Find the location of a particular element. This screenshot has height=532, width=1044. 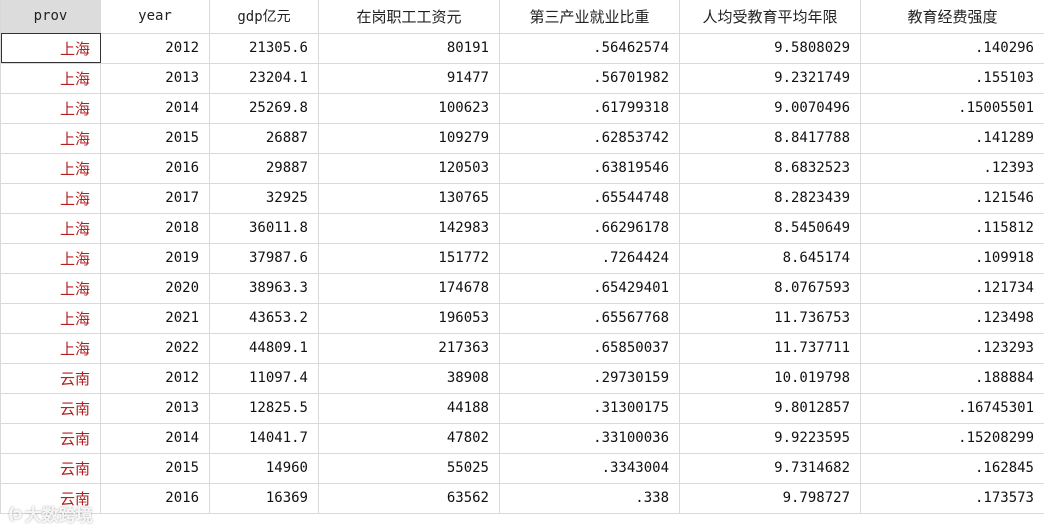

cell-wage: 174678 is located at coordinates (409, 288).